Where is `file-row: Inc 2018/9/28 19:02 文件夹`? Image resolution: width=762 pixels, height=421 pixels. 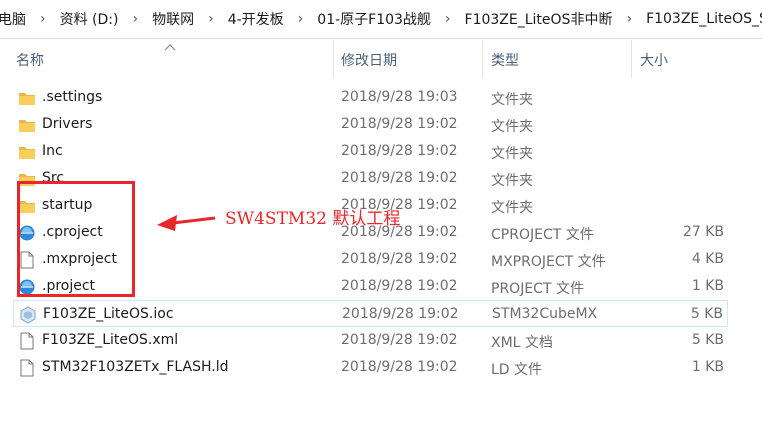
file-row: Inc 2018/9/28 19:02 文件夹 is located at coordinates (370, 151).